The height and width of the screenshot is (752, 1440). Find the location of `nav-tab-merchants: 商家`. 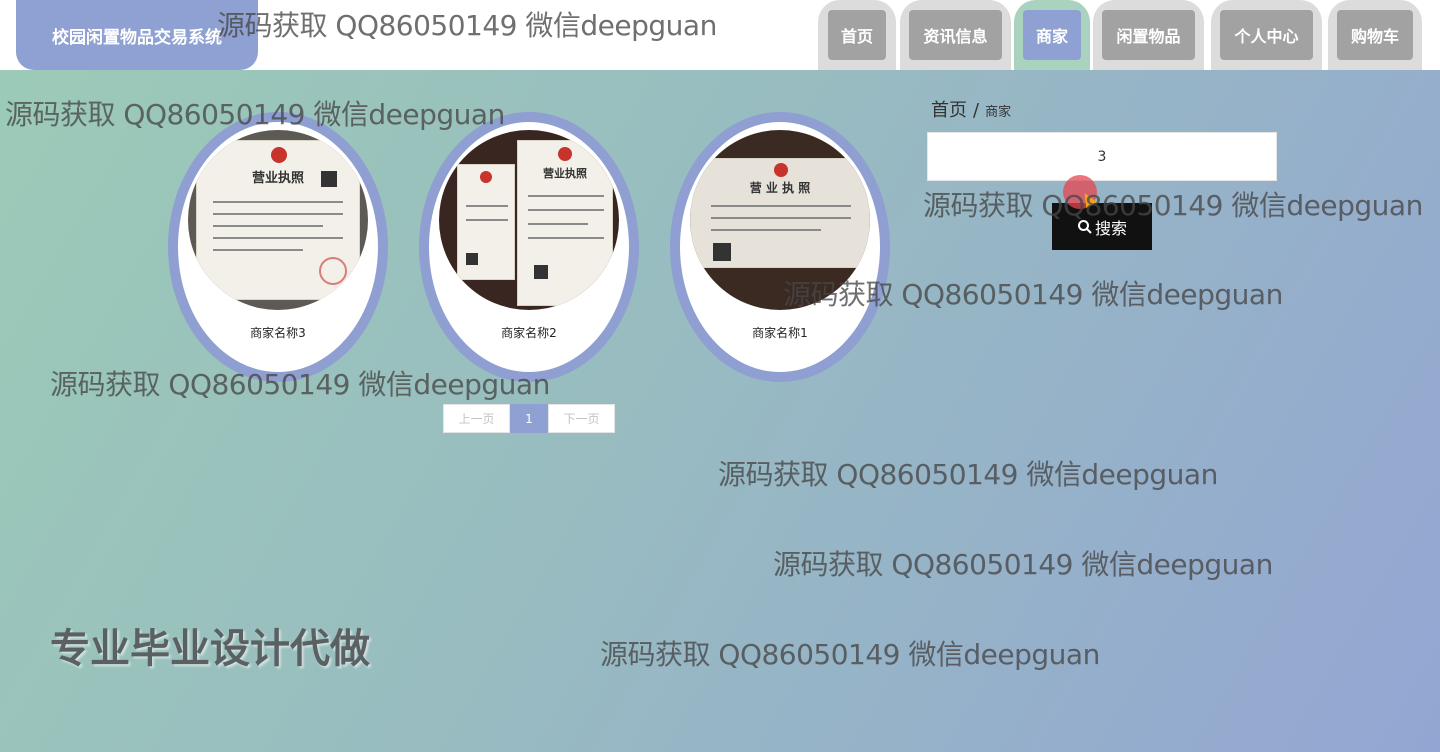

nav-tab-merchants: 商家 is located at coordinates (1052, 35).